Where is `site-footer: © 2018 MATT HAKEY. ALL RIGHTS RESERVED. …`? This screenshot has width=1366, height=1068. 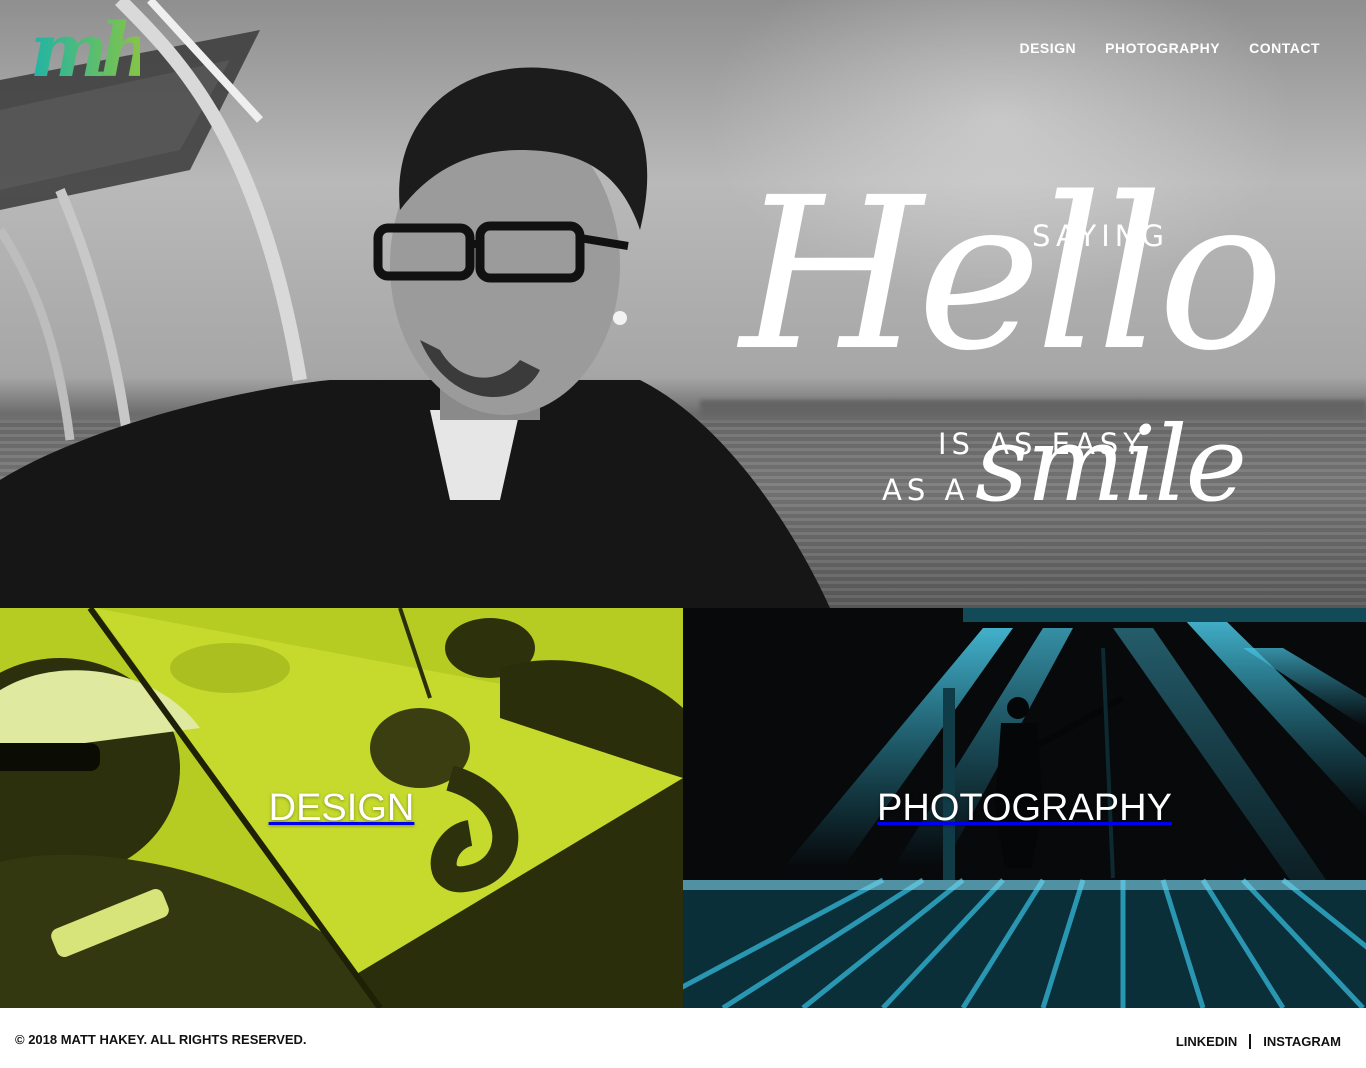 site-footer: © 2018 MATT HAKEY. ALL RIGHTS RESERVED. … is located at coordinates (683, 1038).